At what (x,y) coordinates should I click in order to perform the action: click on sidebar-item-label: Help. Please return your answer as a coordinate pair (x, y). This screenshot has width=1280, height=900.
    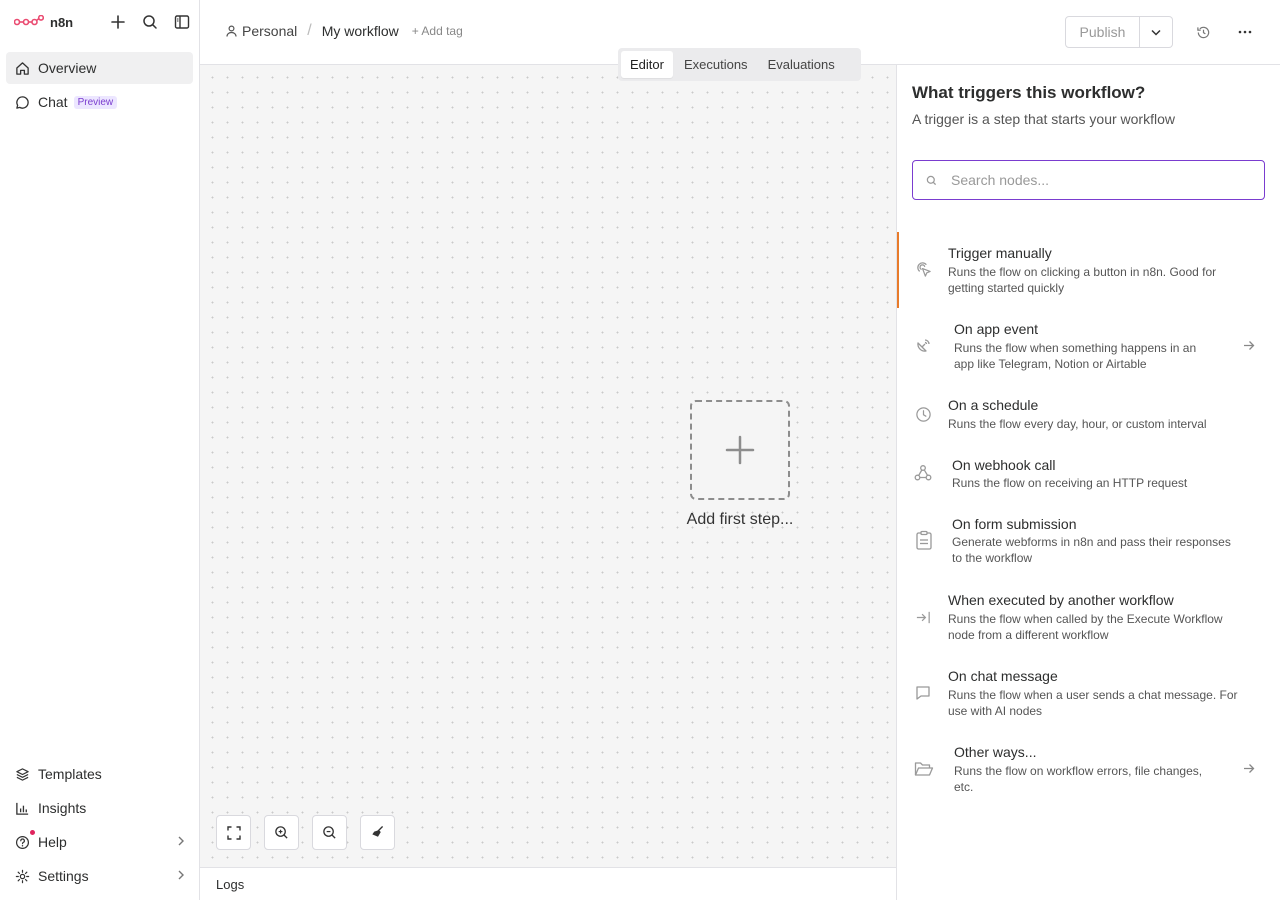
    Looking at the image, I should click on (52, 842).